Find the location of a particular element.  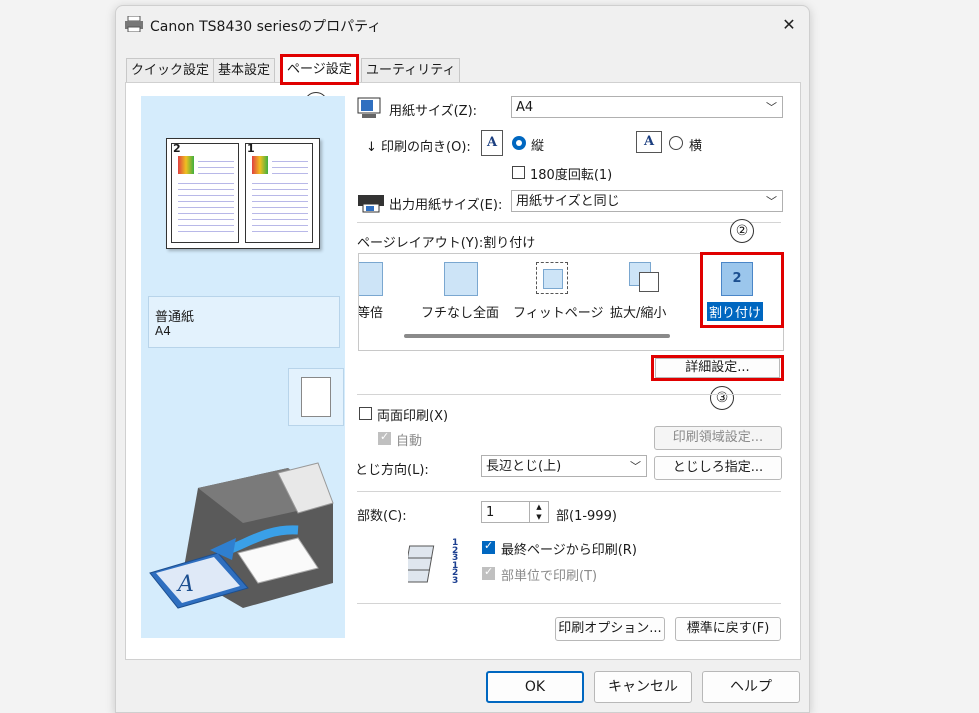

output-size-select: 用紙サイズと同じ ﹀ is located at coordinates (647, 201).